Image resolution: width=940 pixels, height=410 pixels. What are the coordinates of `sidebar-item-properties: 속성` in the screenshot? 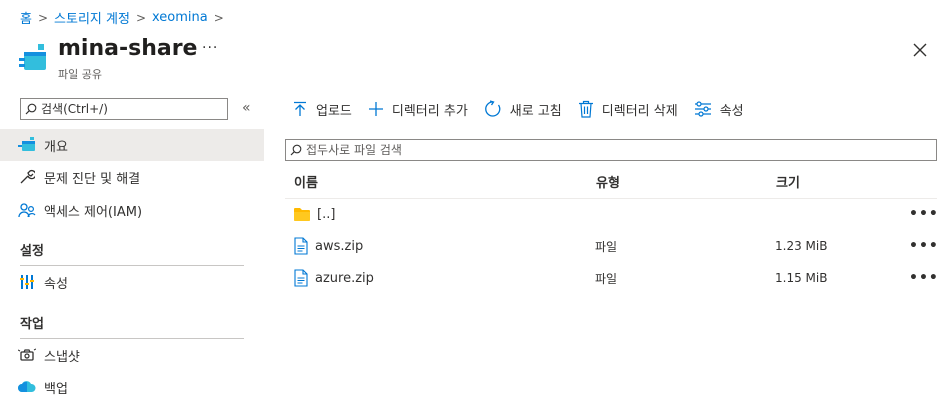 It's located at (132, 282).